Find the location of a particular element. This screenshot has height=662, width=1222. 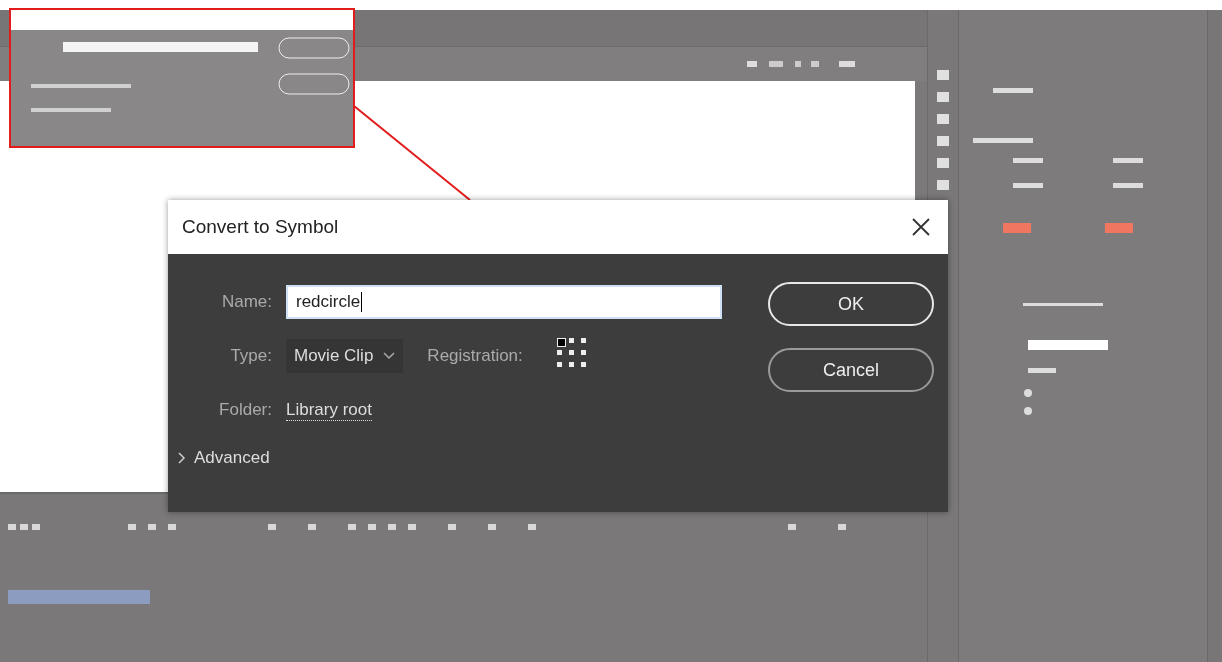

folder-link: Library root is located at coordinates (329, 410).